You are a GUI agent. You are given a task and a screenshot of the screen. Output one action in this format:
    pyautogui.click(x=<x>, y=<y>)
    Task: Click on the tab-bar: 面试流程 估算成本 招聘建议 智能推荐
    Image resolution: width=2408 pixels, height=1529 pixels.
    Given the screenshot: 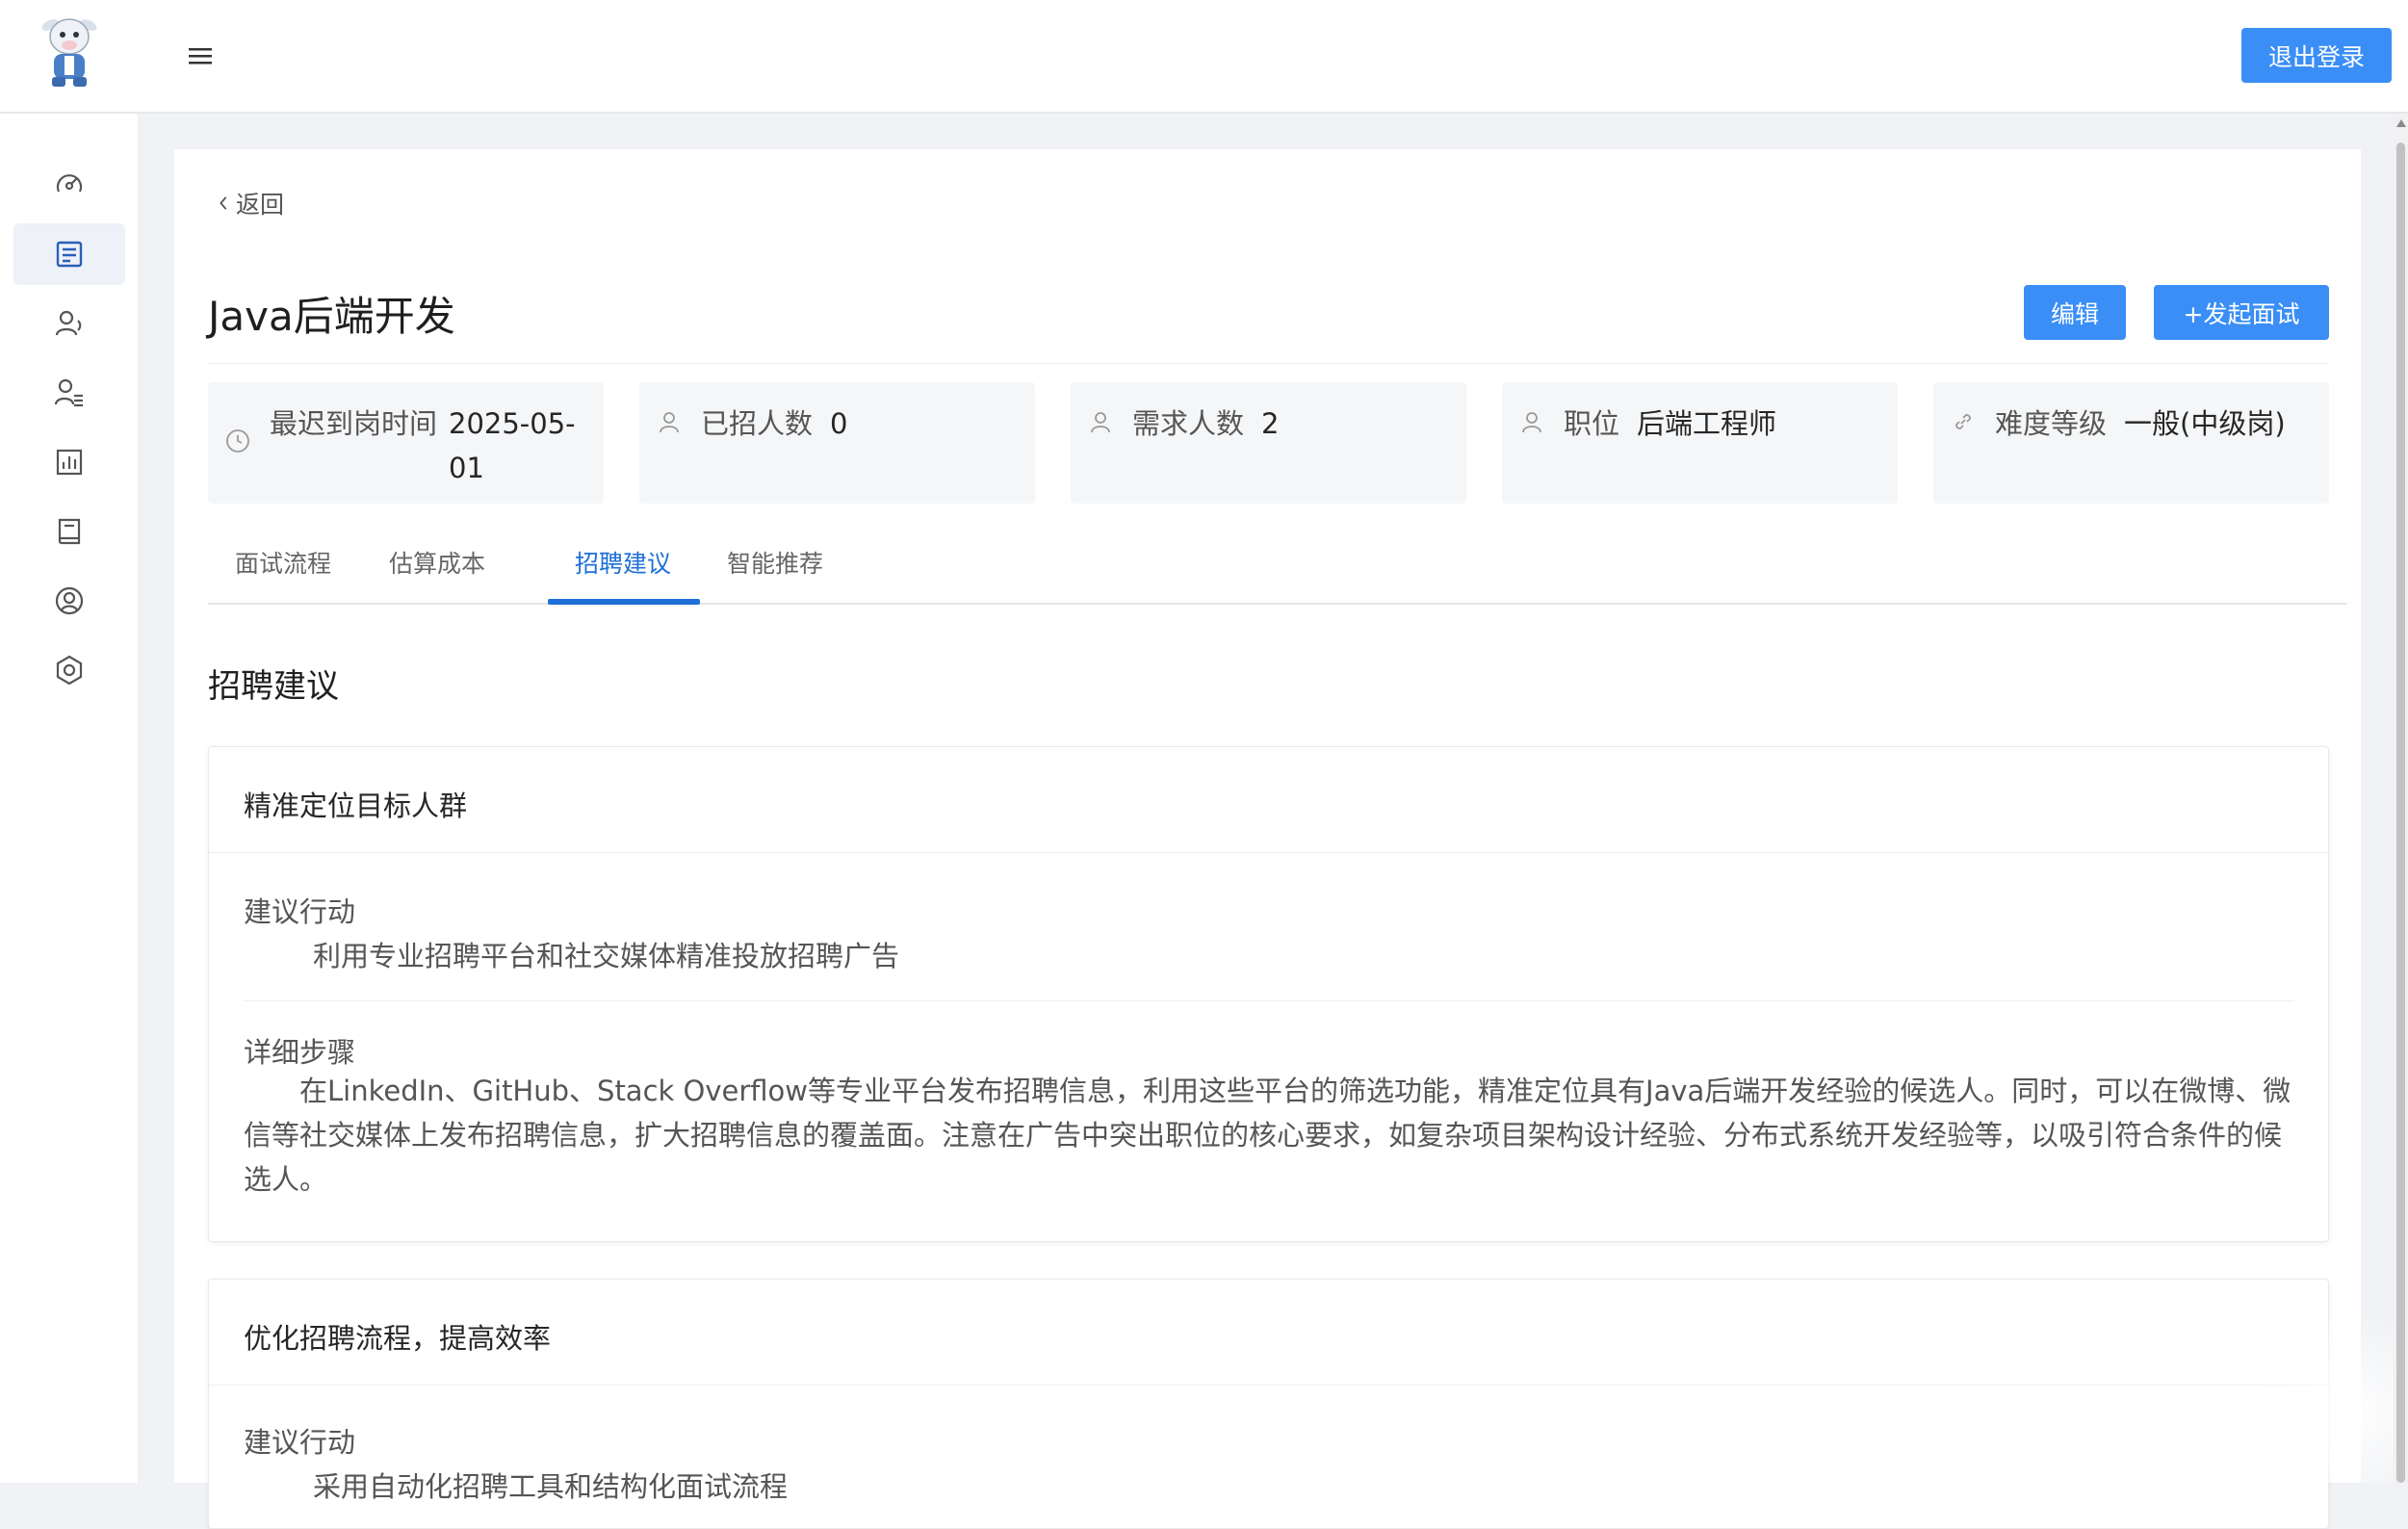 What is the action you would take?
    pyautogui.click(x=1277, y=567)
    